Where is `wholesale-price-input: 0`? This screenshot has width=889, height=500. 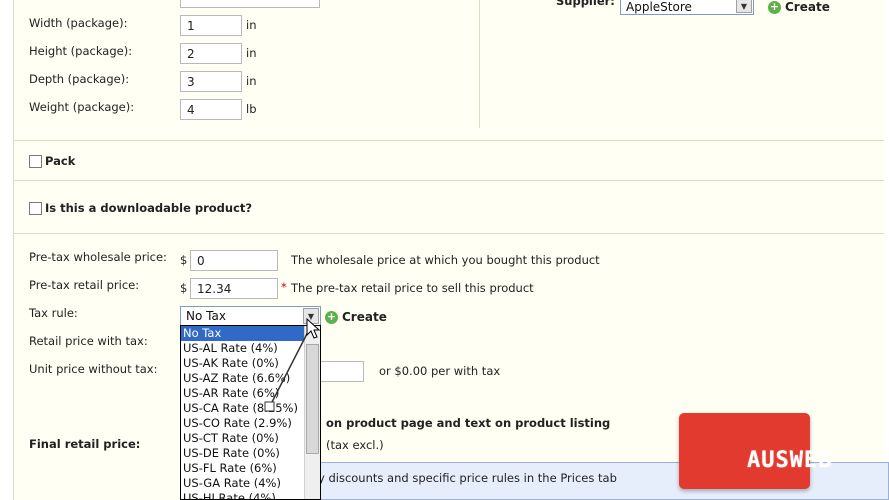
wholesale-price-input: 0 is located at coordinates (234, 260).